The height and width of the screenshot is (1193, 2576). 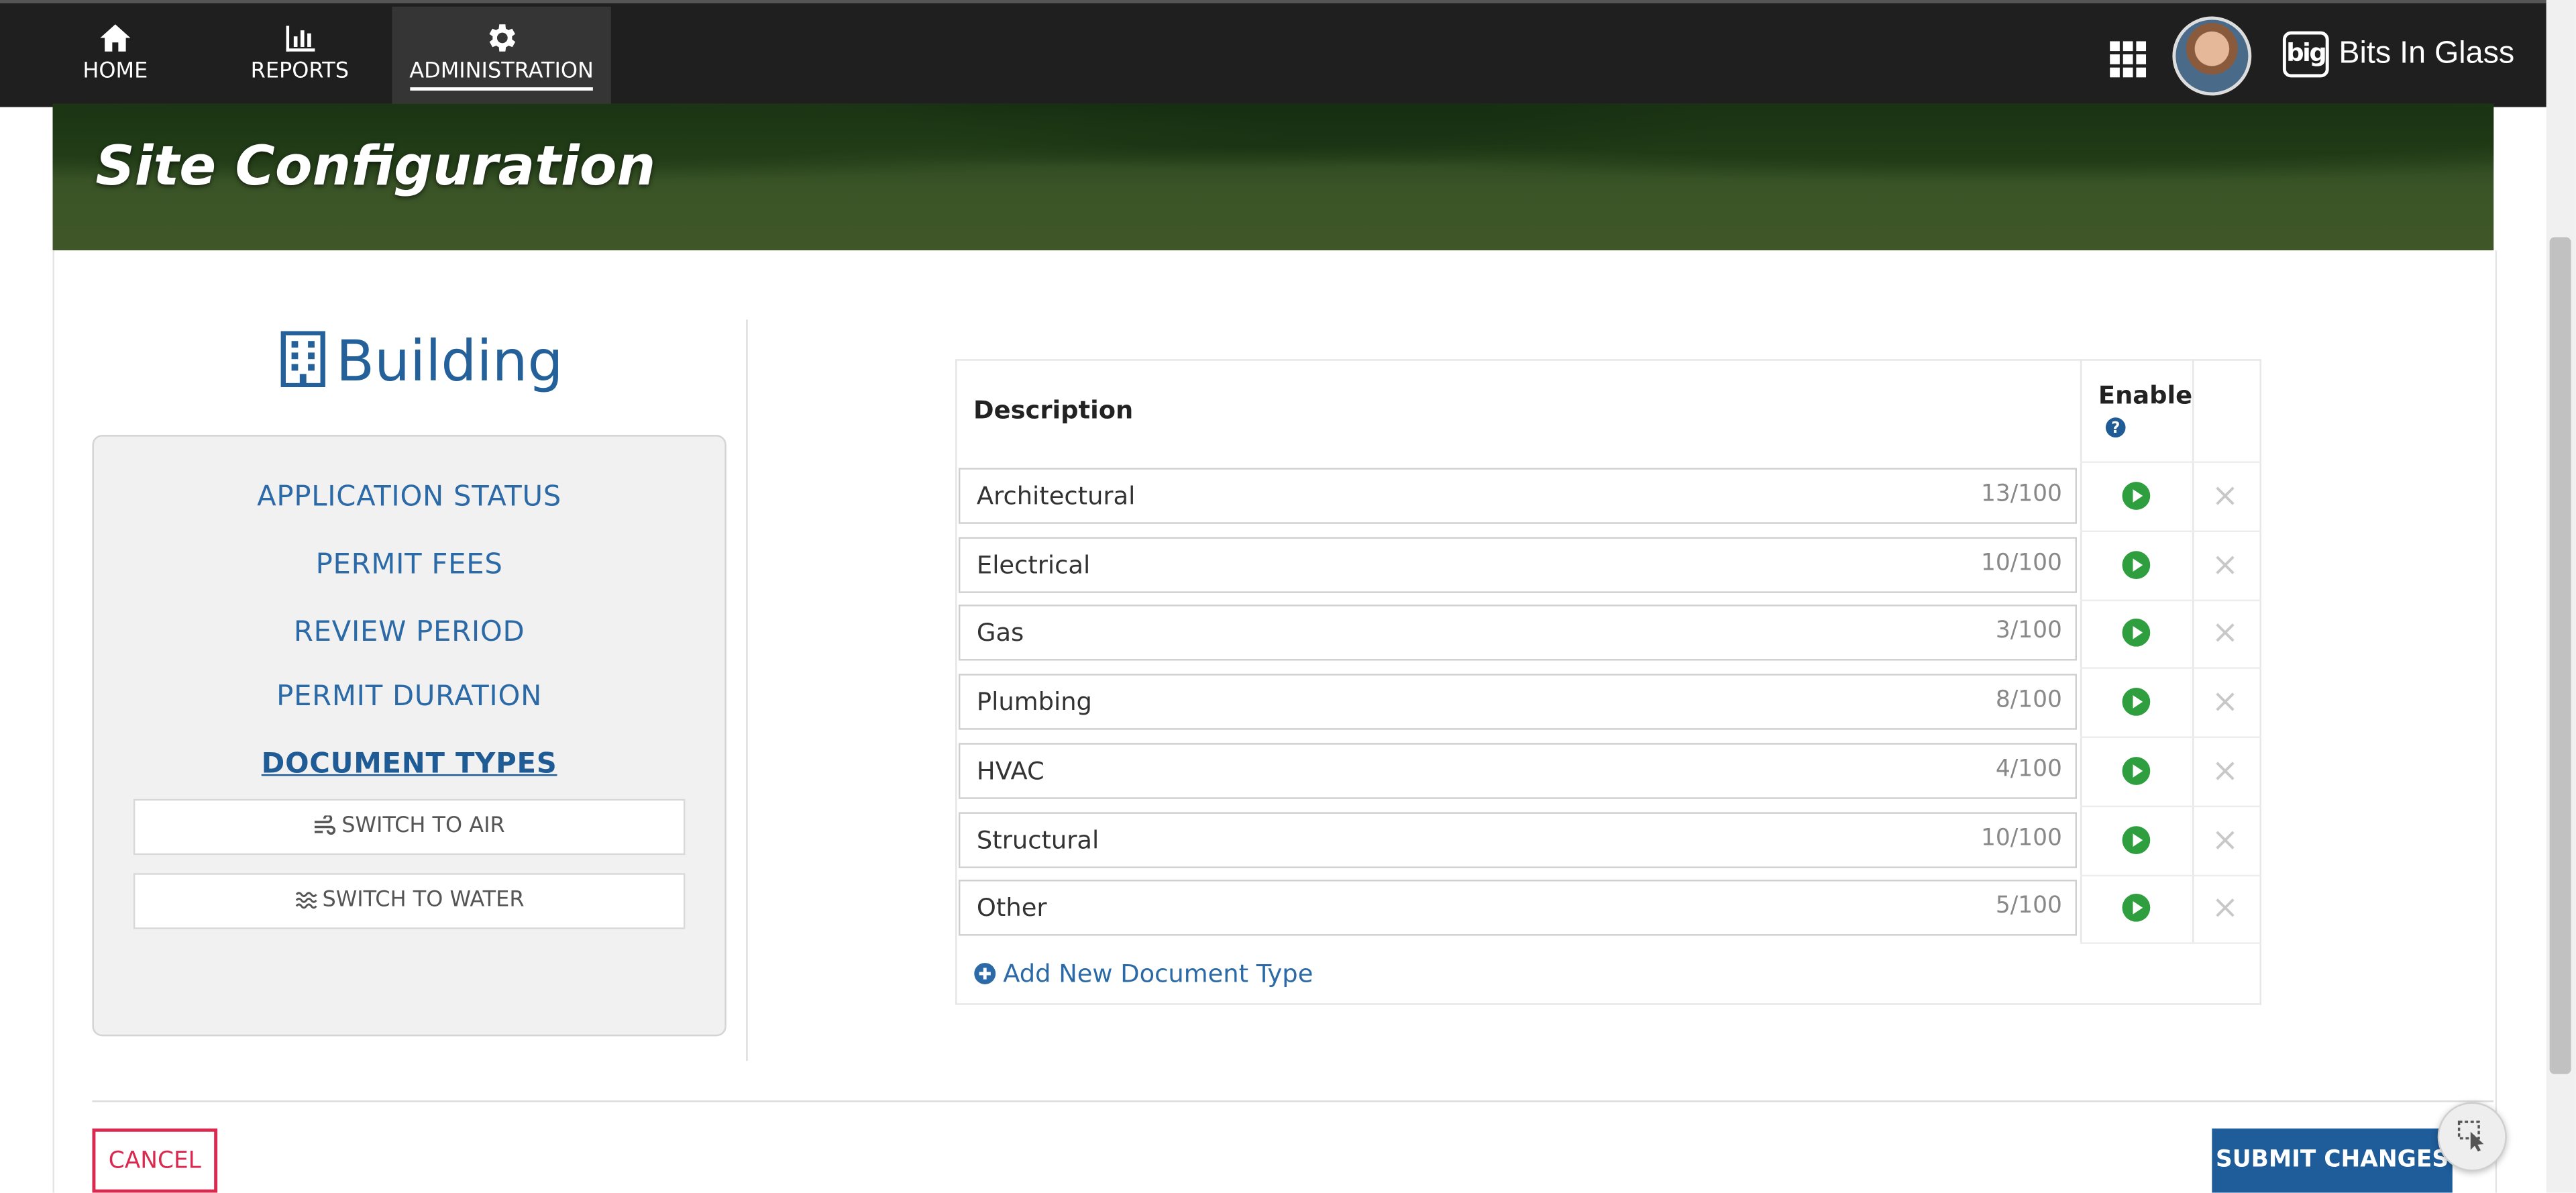 I want to click on character-count: 13/100, so click(x=2021, y=494).